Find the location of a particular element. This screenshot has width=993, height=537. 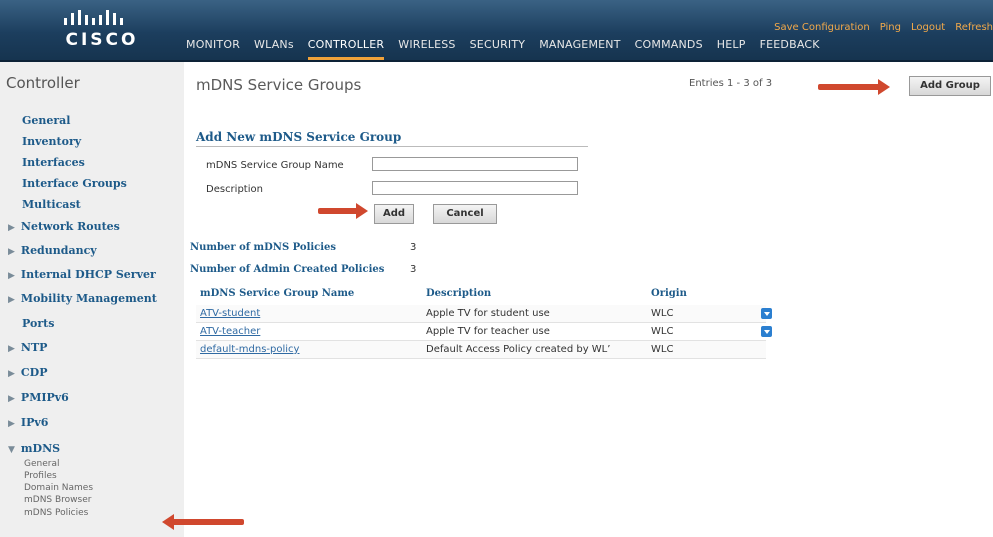

nav-commands: COMMANDS is located at coordinates (669, 49).